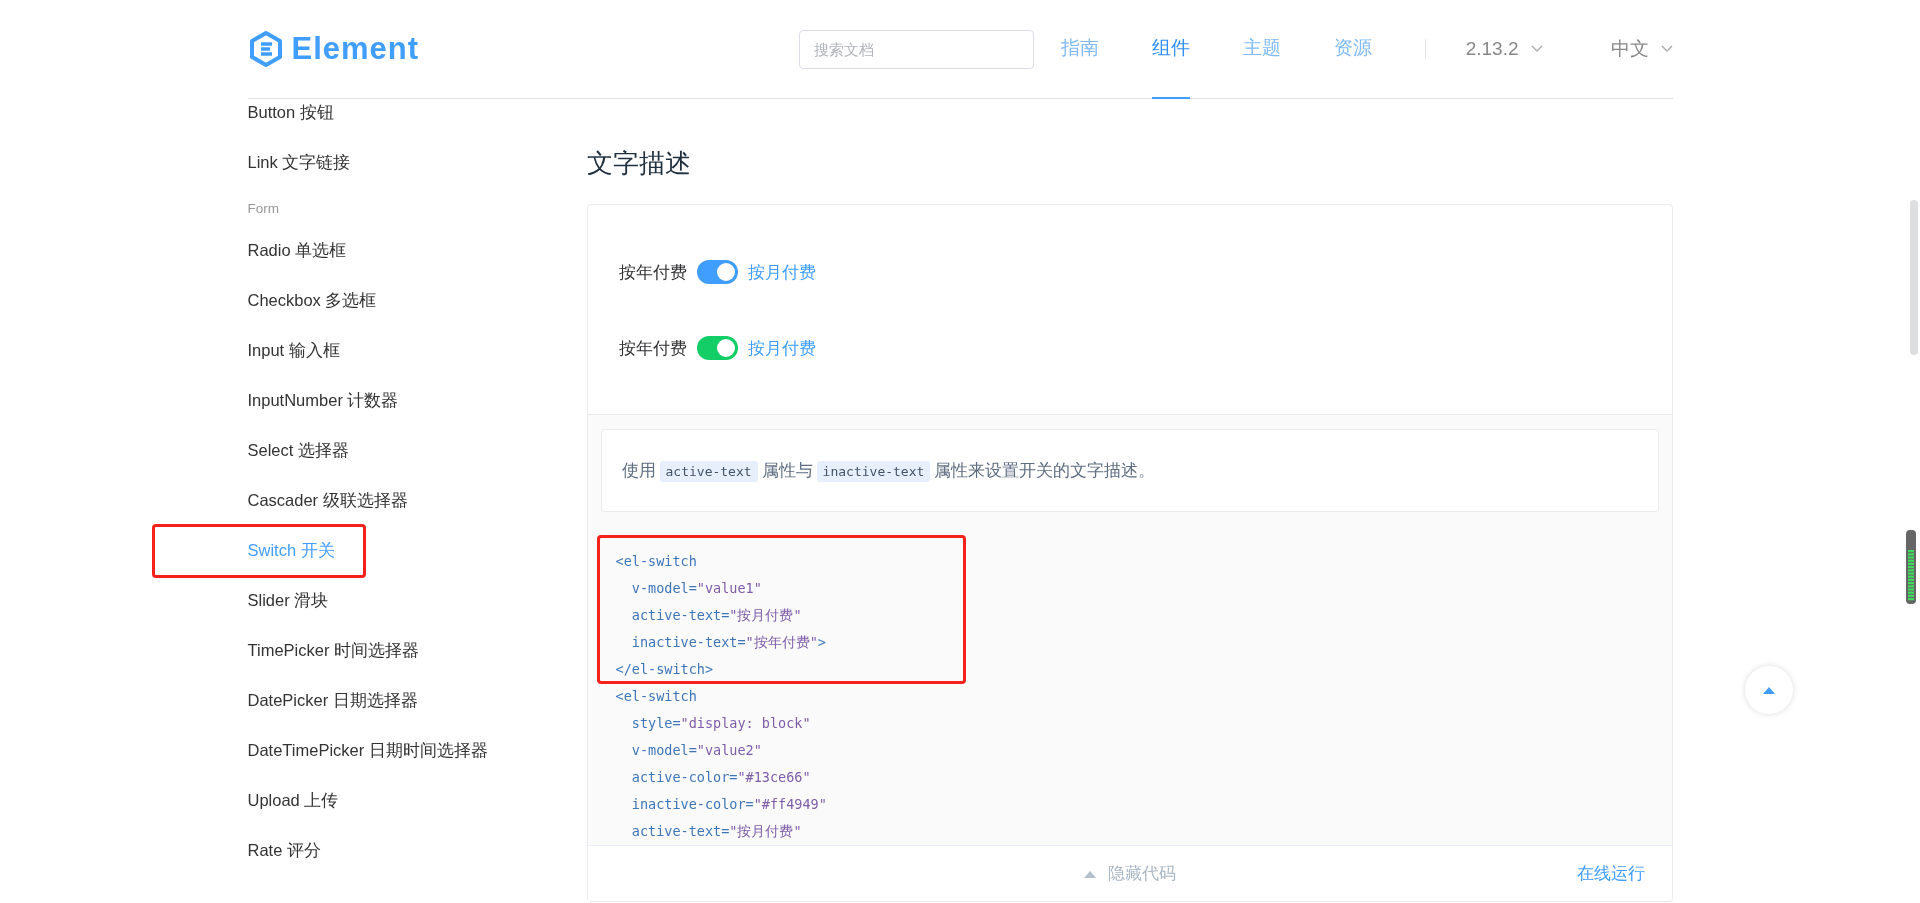 The image size is (1920, 903). What do you see at coordinates (333, 650) in the screenshot?
I see `sidebar-item: TimePicker 时间选择器` at bounding box center [333, 650].